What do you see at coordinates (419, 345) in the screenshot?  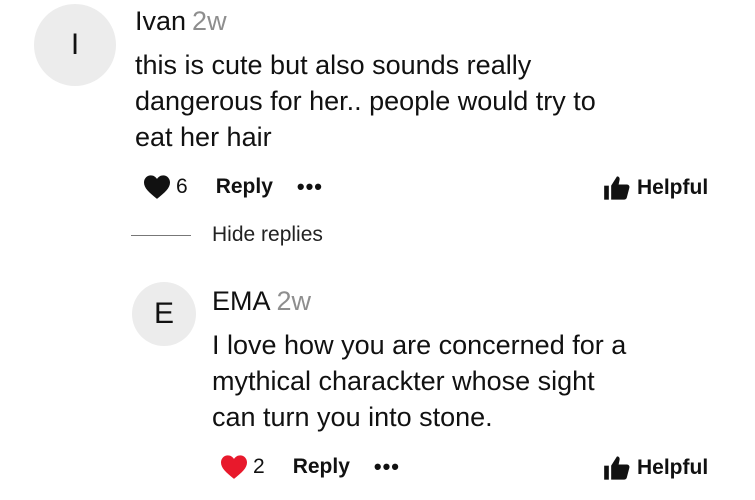 I see `comment-text-line: I love how you are concerned for a` at bounding box center [419, 345].